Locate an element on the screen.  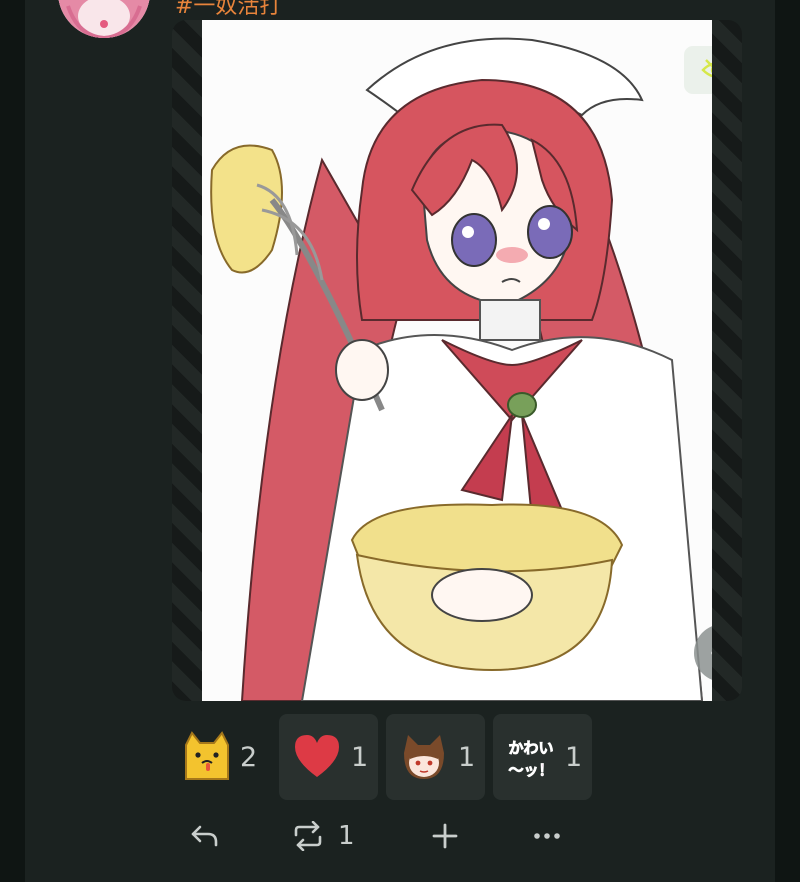
catgirl-emoji is located at coordinates (424, 757).